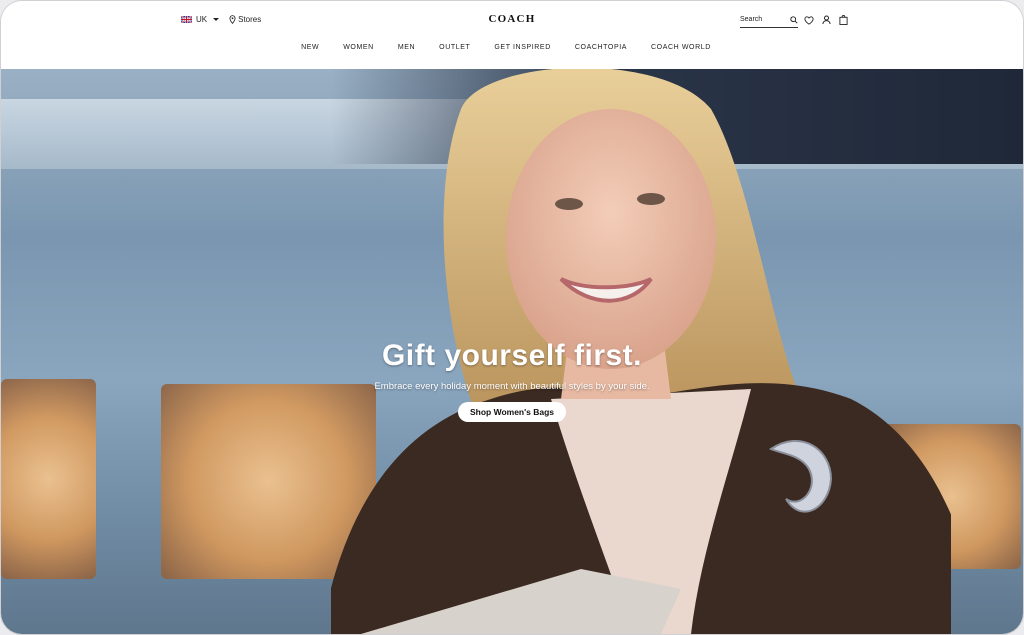 The height and width of the screenshot is (635, 1024). I want to click on search-input: Search, so click(769, 21).